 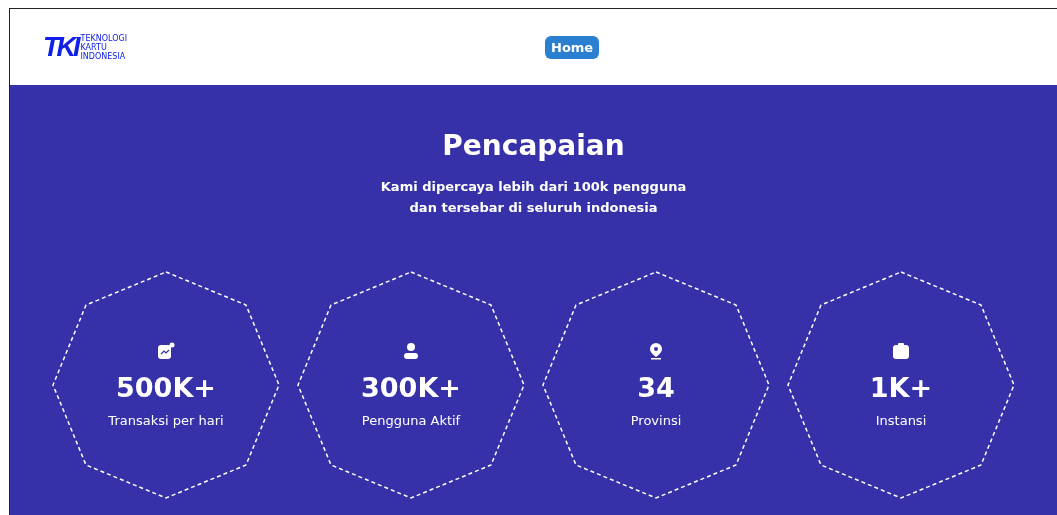 I want to click on stat-label: Instansi, so click(x=901, y=420).